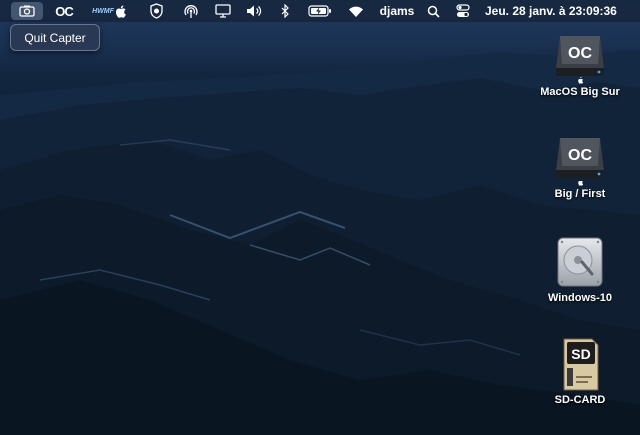 This screenshot has width=640, height=435. Describe the element at coordinates (191, 11) in the screenshot. I see `airdrop-icon` at that location.